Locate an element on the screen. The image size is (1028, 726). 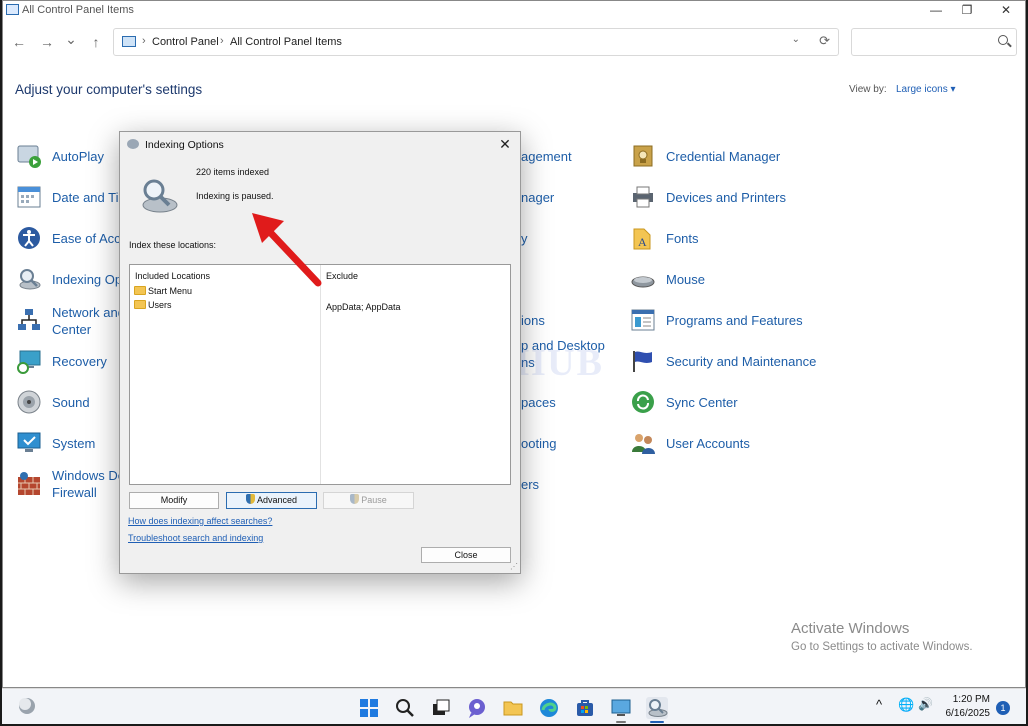
edge-button is located at coordinates (549, 708).